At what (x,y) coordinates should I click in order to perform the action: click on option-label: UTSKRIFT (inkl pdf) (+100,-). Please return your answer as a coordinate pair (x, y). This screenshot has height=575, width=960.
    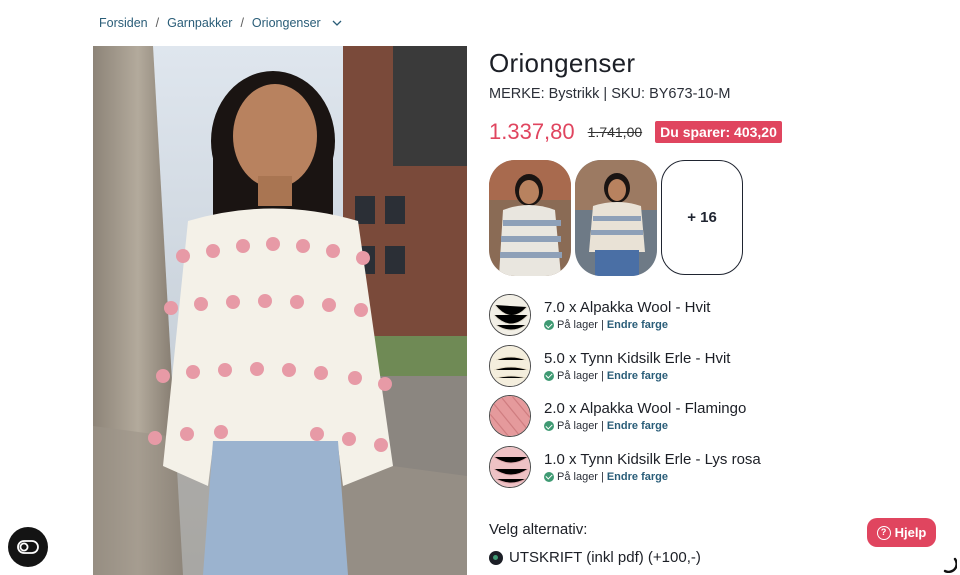
    Looking at the image, I should click on (605, 557).